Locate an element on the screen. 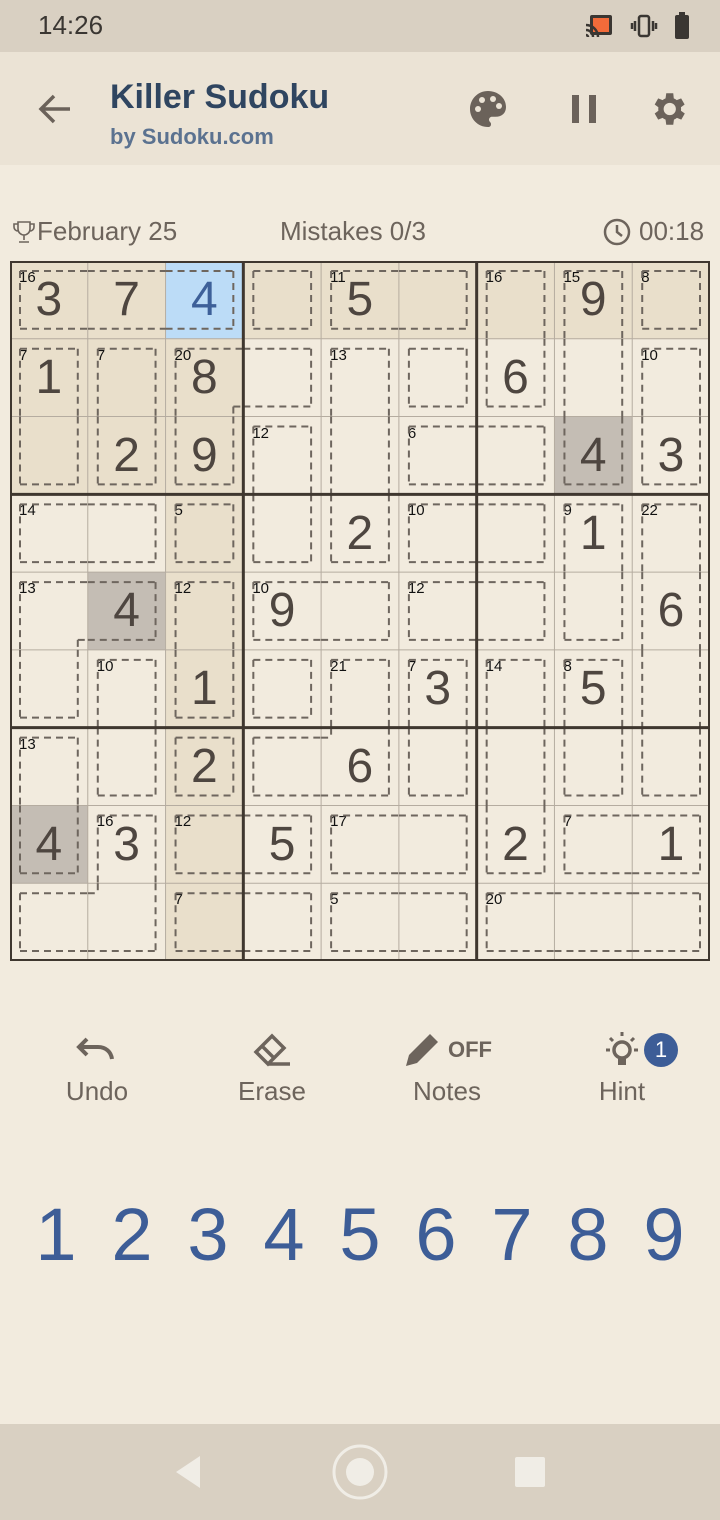 The image size is (720, 1520). palette-icon is located at coordinates (488, 109).